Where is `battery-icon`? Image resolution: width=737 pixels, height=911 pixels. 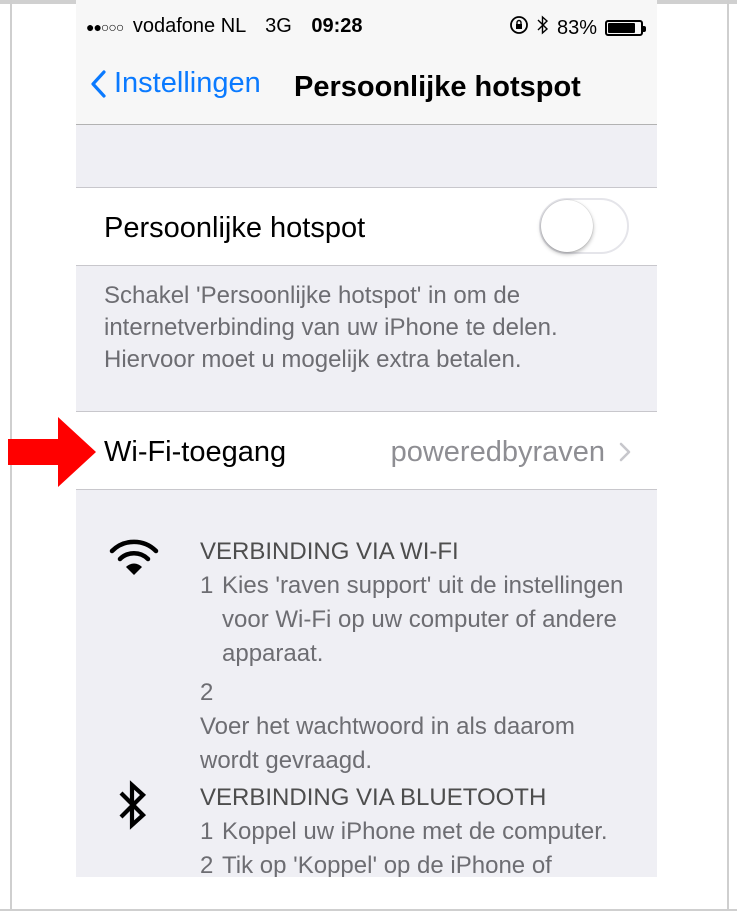 battery-icon is located at coordinates (625, 28).